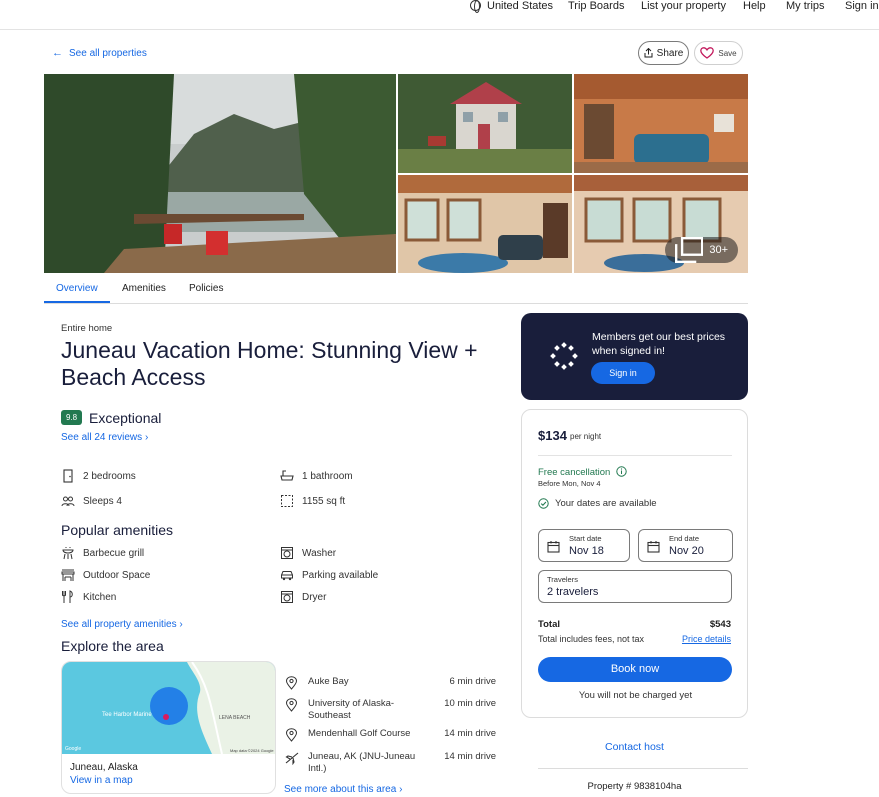 The image size is (879, 797). What do you see at coordinates (127, 715) in the screenshot?
I see `map-label: Tee Harbor Marine` at bounding box center [127, 715].